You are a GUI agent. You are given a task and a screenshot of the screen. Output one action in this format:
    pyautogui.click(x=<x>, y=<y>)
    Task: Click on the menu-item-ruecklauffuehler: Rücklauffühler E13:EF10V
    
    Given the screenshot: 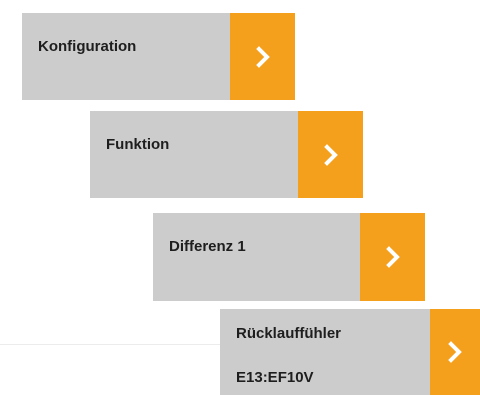 What is the action you would take?
    pyautogui.click(x=350, y=352)
    